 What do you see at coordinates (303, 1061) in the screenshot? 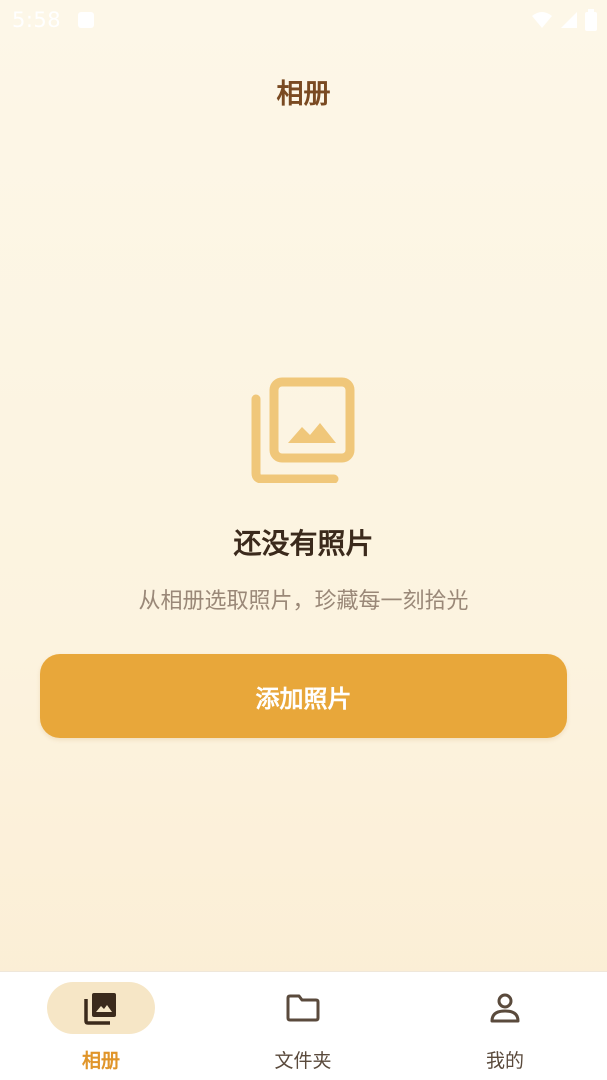
I see `nav-label-folder: 文件夹` at bounding box center [303, 1061].